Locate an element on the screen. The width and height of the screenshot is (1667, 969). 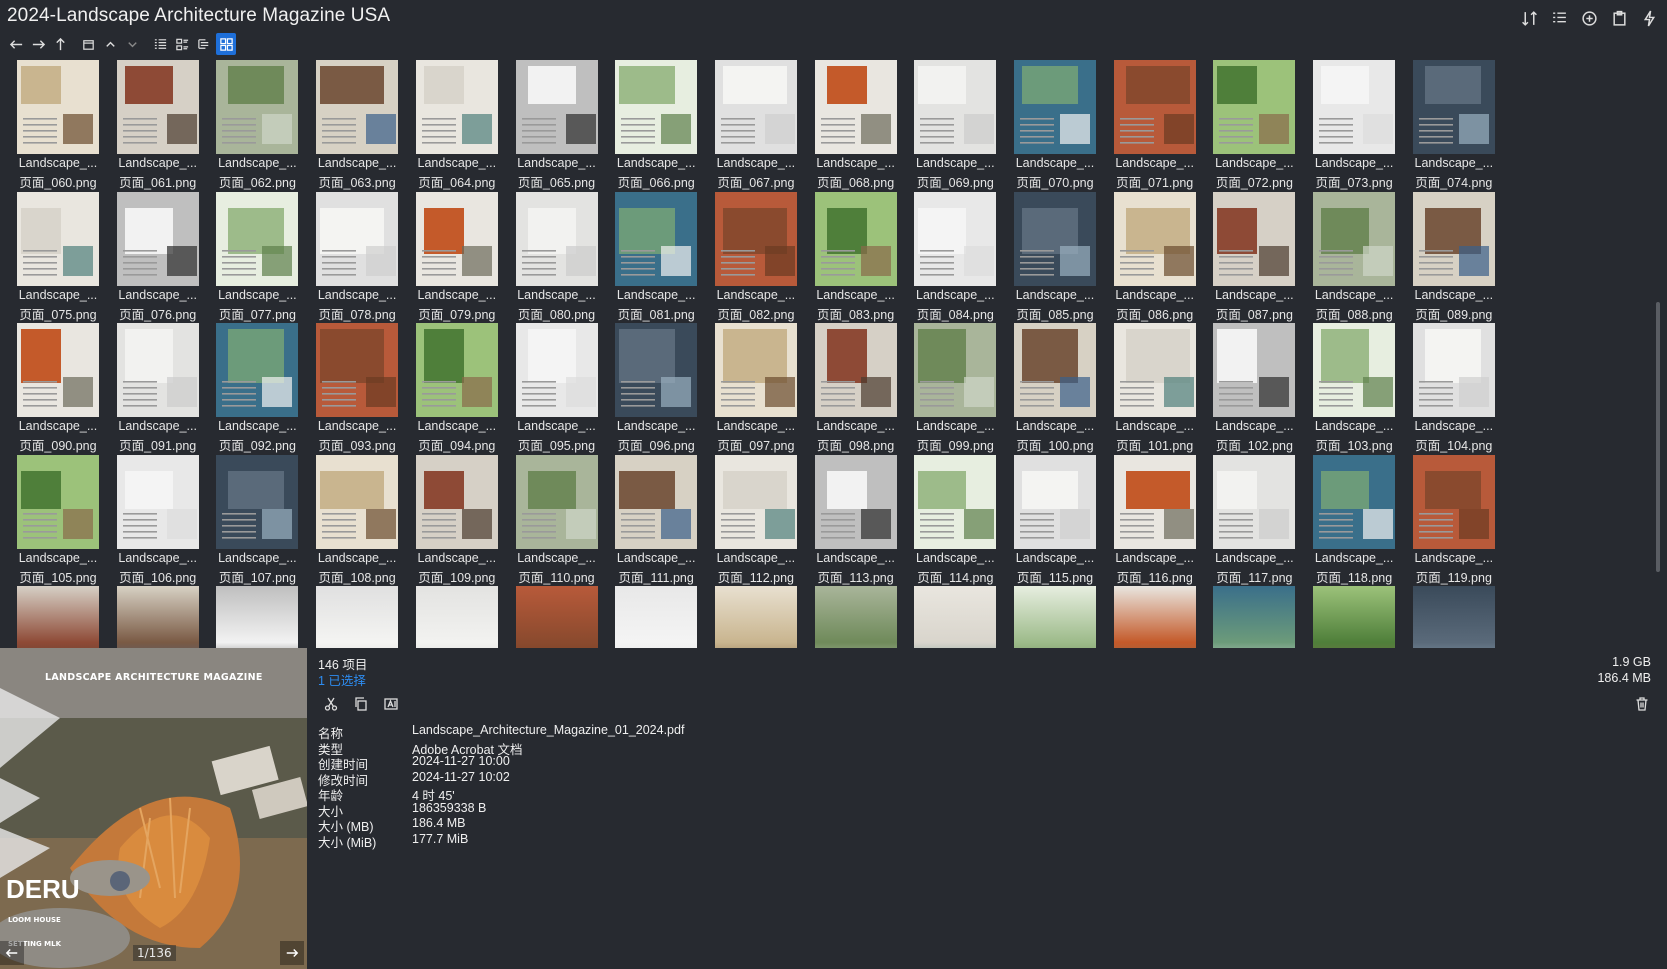
thumbnail-item: Landscape_... 页面_096.png is located at coordinates (656, 388).